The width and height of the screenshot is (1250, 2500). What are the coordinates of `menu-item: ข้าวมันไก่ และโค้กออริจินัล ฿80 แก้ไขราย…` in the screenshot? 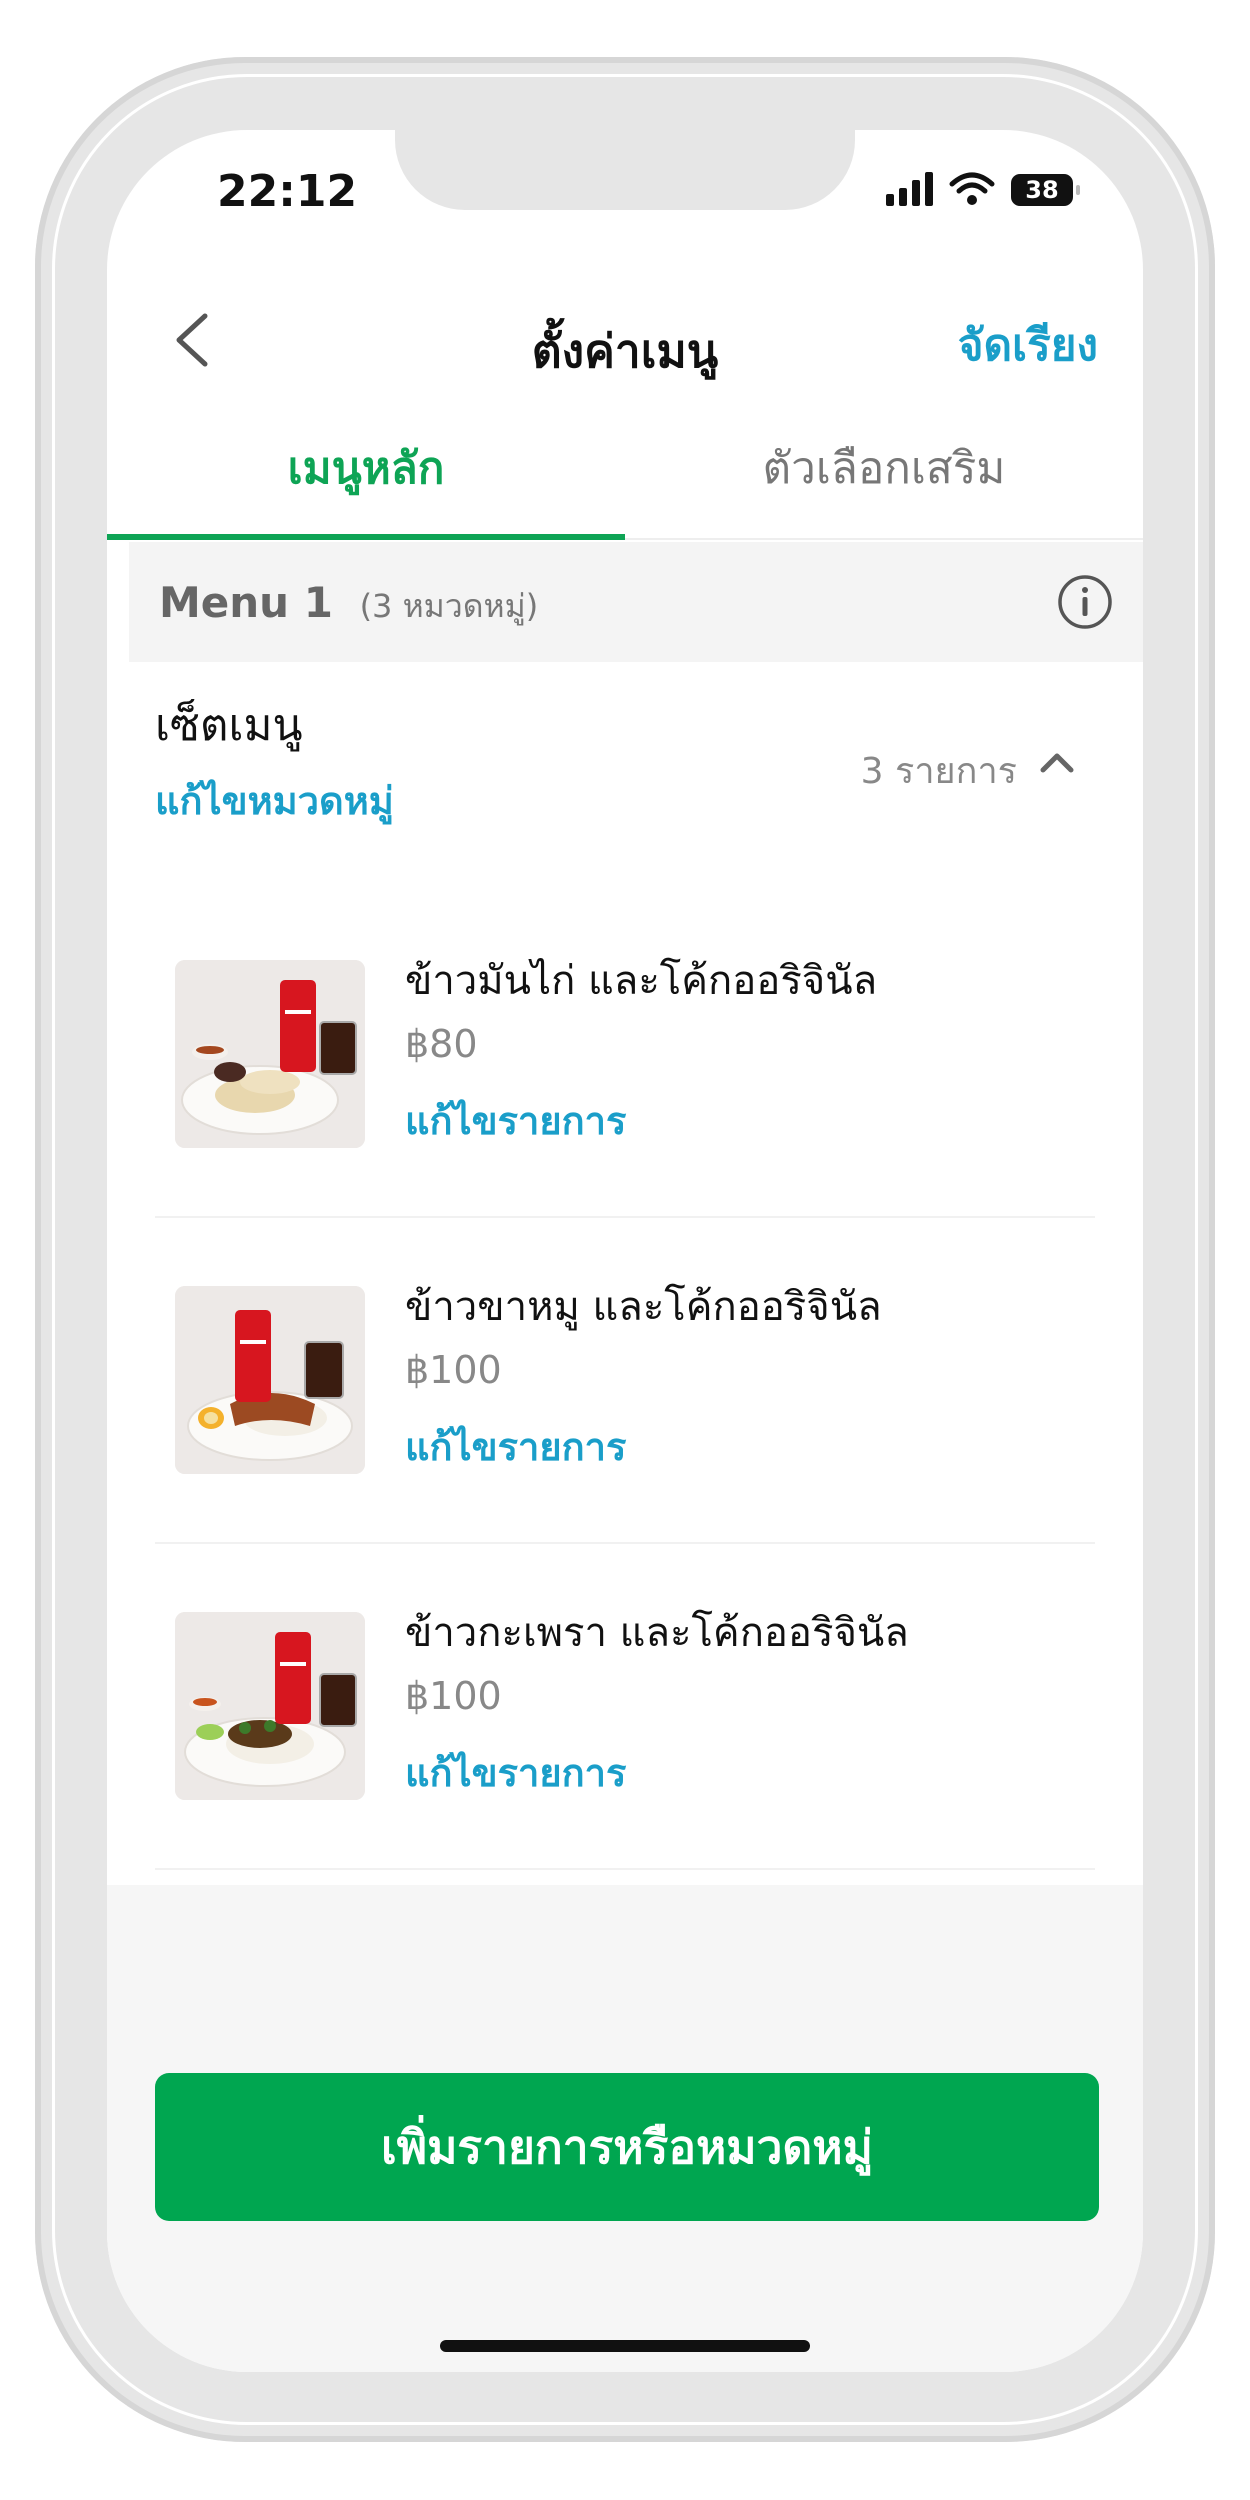 It's located at (625, 1054).